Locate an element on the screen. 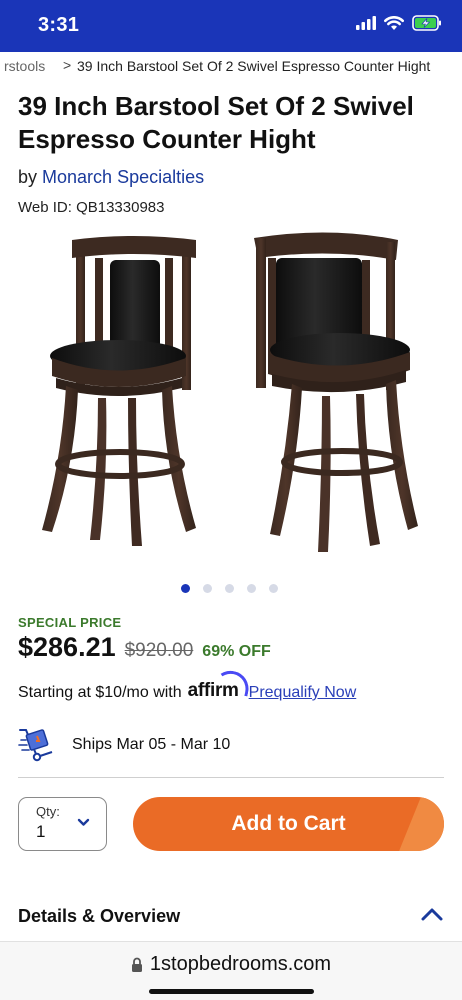 The height and width of the screenshot is (1000, 462). chevron-up-icon is located at coordinates (432, 914).